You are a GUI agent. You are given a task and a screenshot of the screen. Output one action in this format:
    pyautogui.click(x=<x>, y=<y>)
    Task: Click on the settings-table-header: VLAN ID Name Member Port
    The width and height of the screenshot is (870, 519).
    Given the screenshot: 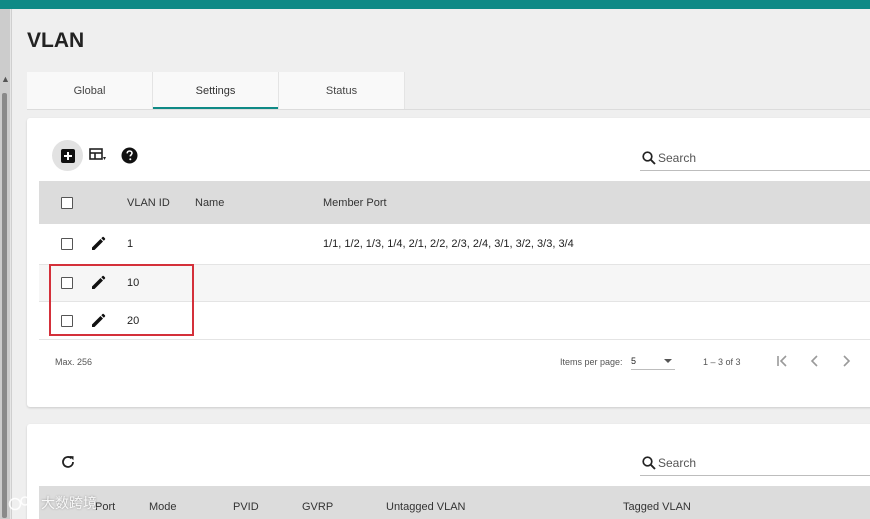 What is the action you would take?
    pyautogui.click(x=454, y=202)
    